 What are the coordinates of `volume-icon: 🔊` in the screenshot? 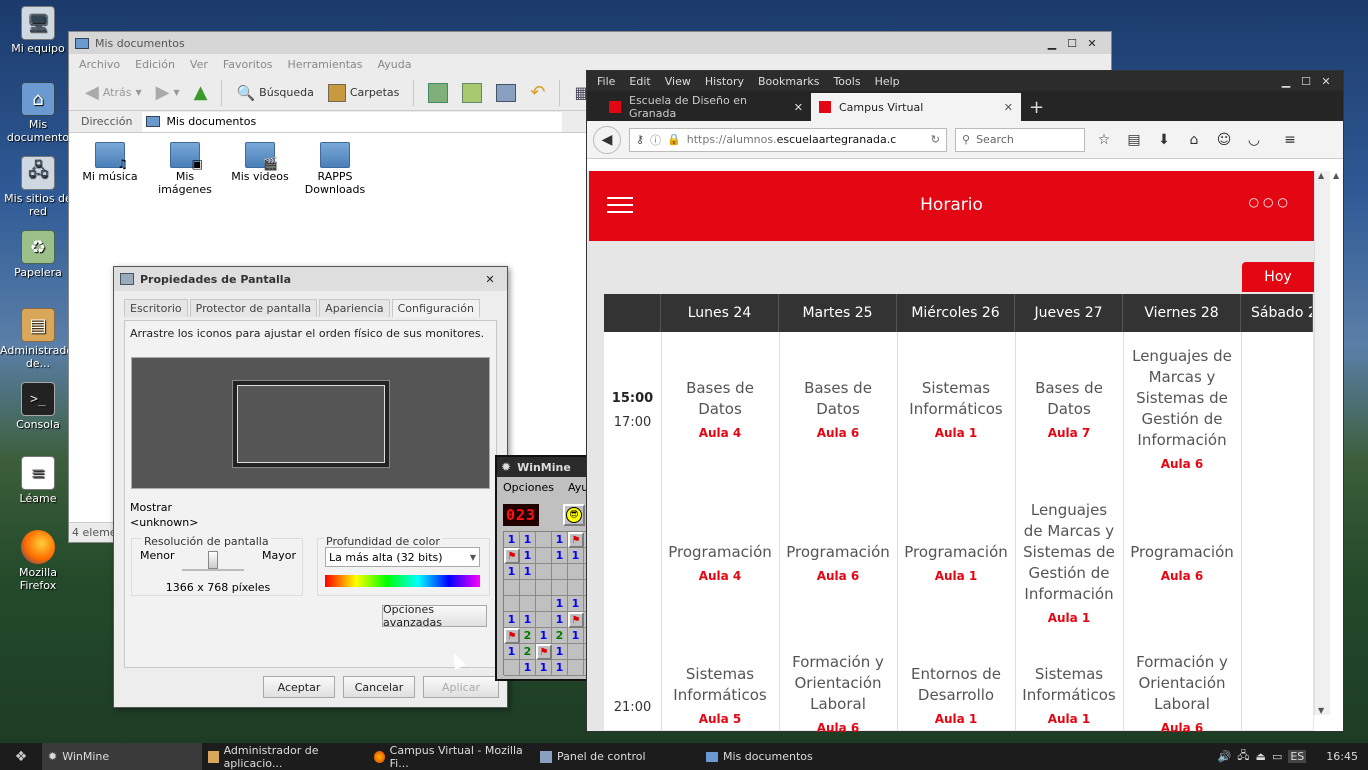 It's located at (1225, 756).